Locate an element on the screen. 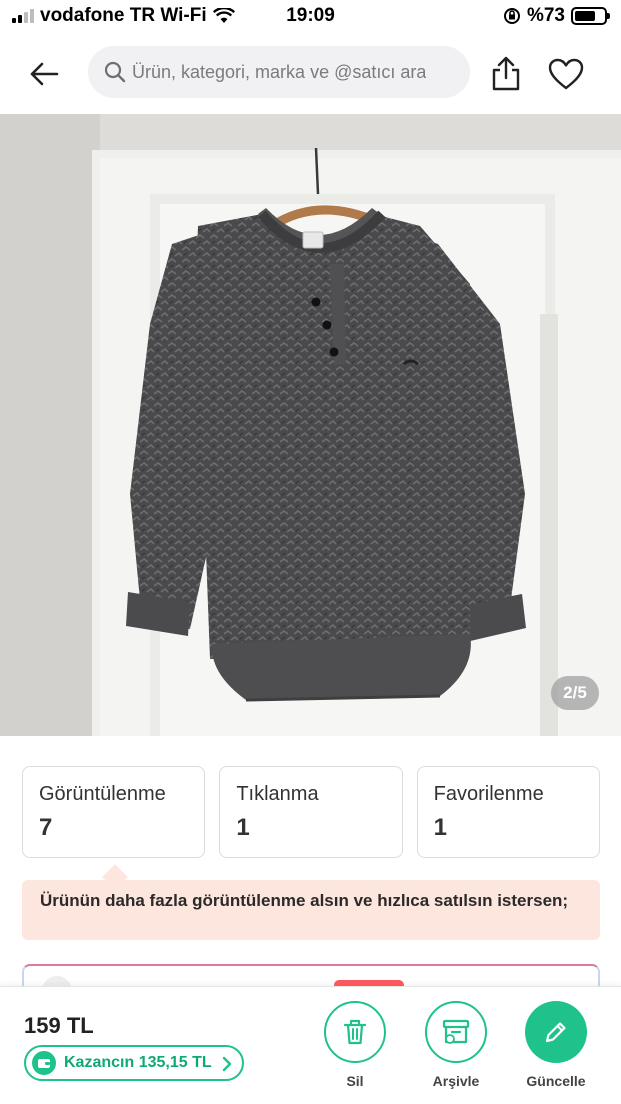 This screenshot has height=1104, width=621. favorite-button is located at coordinates (566, 74).